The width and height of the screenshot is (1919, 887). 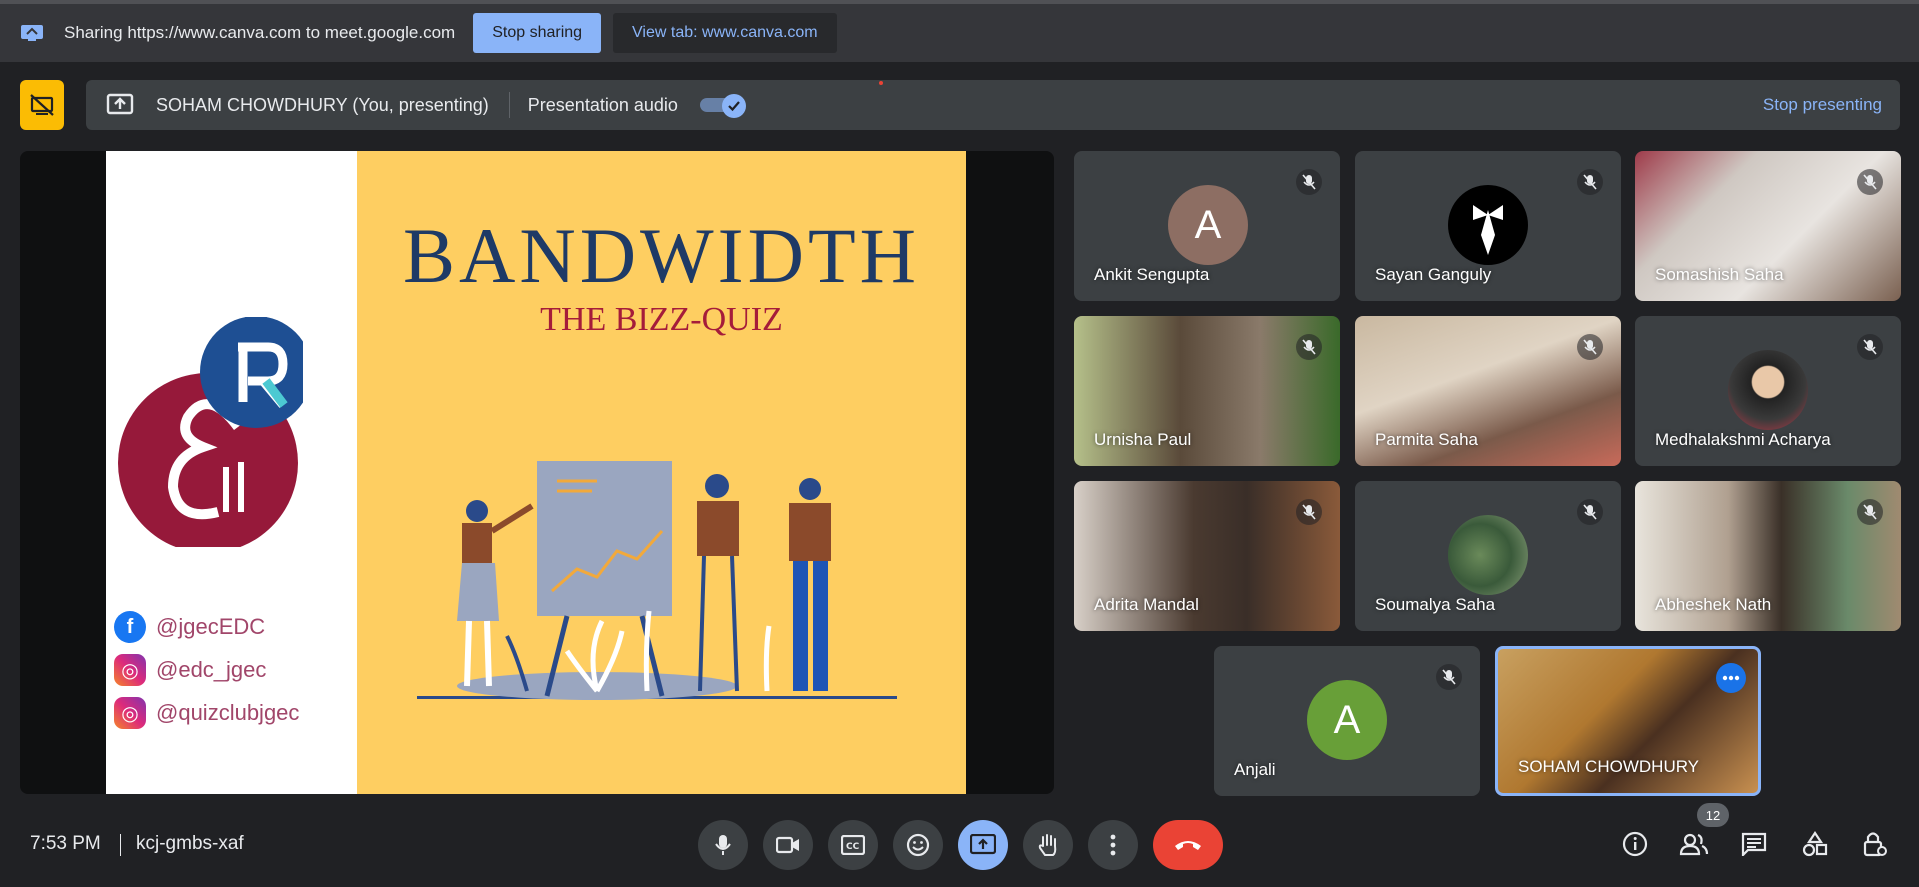 I want to click on participant-name: Anjali, so click(x=1255, y=769).